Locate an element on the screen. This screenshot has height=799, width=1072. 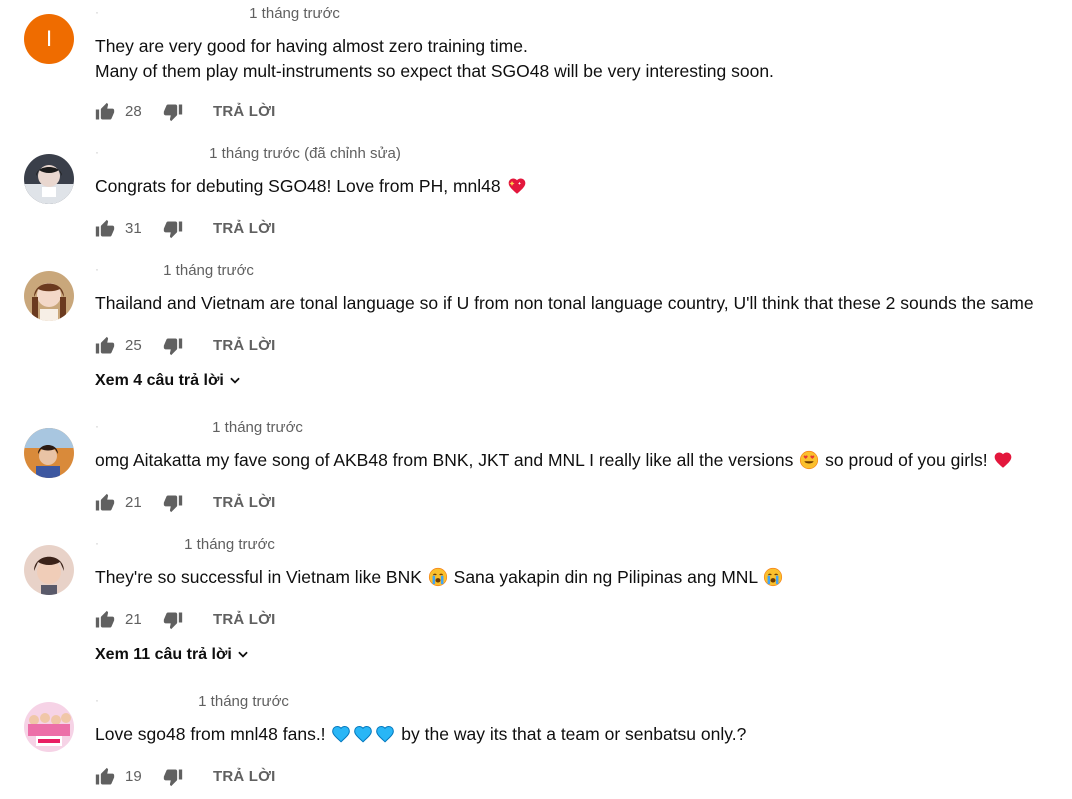
view-replies-label: Xem 4 câu trả lời is located at coordinates (159, 380).